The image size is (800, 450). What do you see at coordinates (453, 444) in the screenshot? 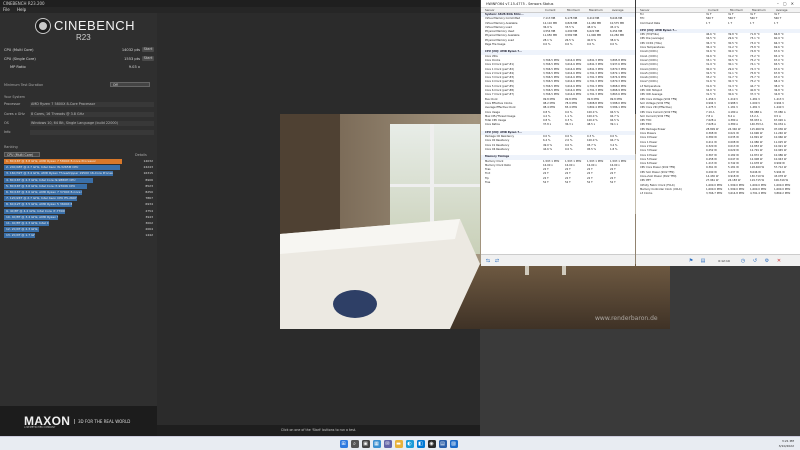
I see `photos-icon: ▨` at bounding box center [453, 444].